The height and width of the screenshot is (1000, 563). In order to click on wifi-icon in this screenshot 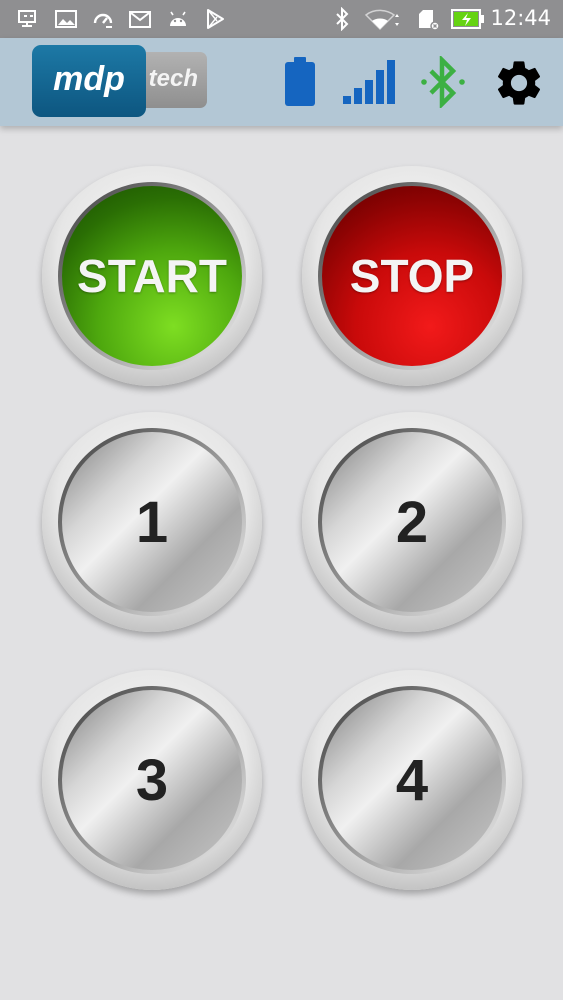, I will do `click(381, 20)`.